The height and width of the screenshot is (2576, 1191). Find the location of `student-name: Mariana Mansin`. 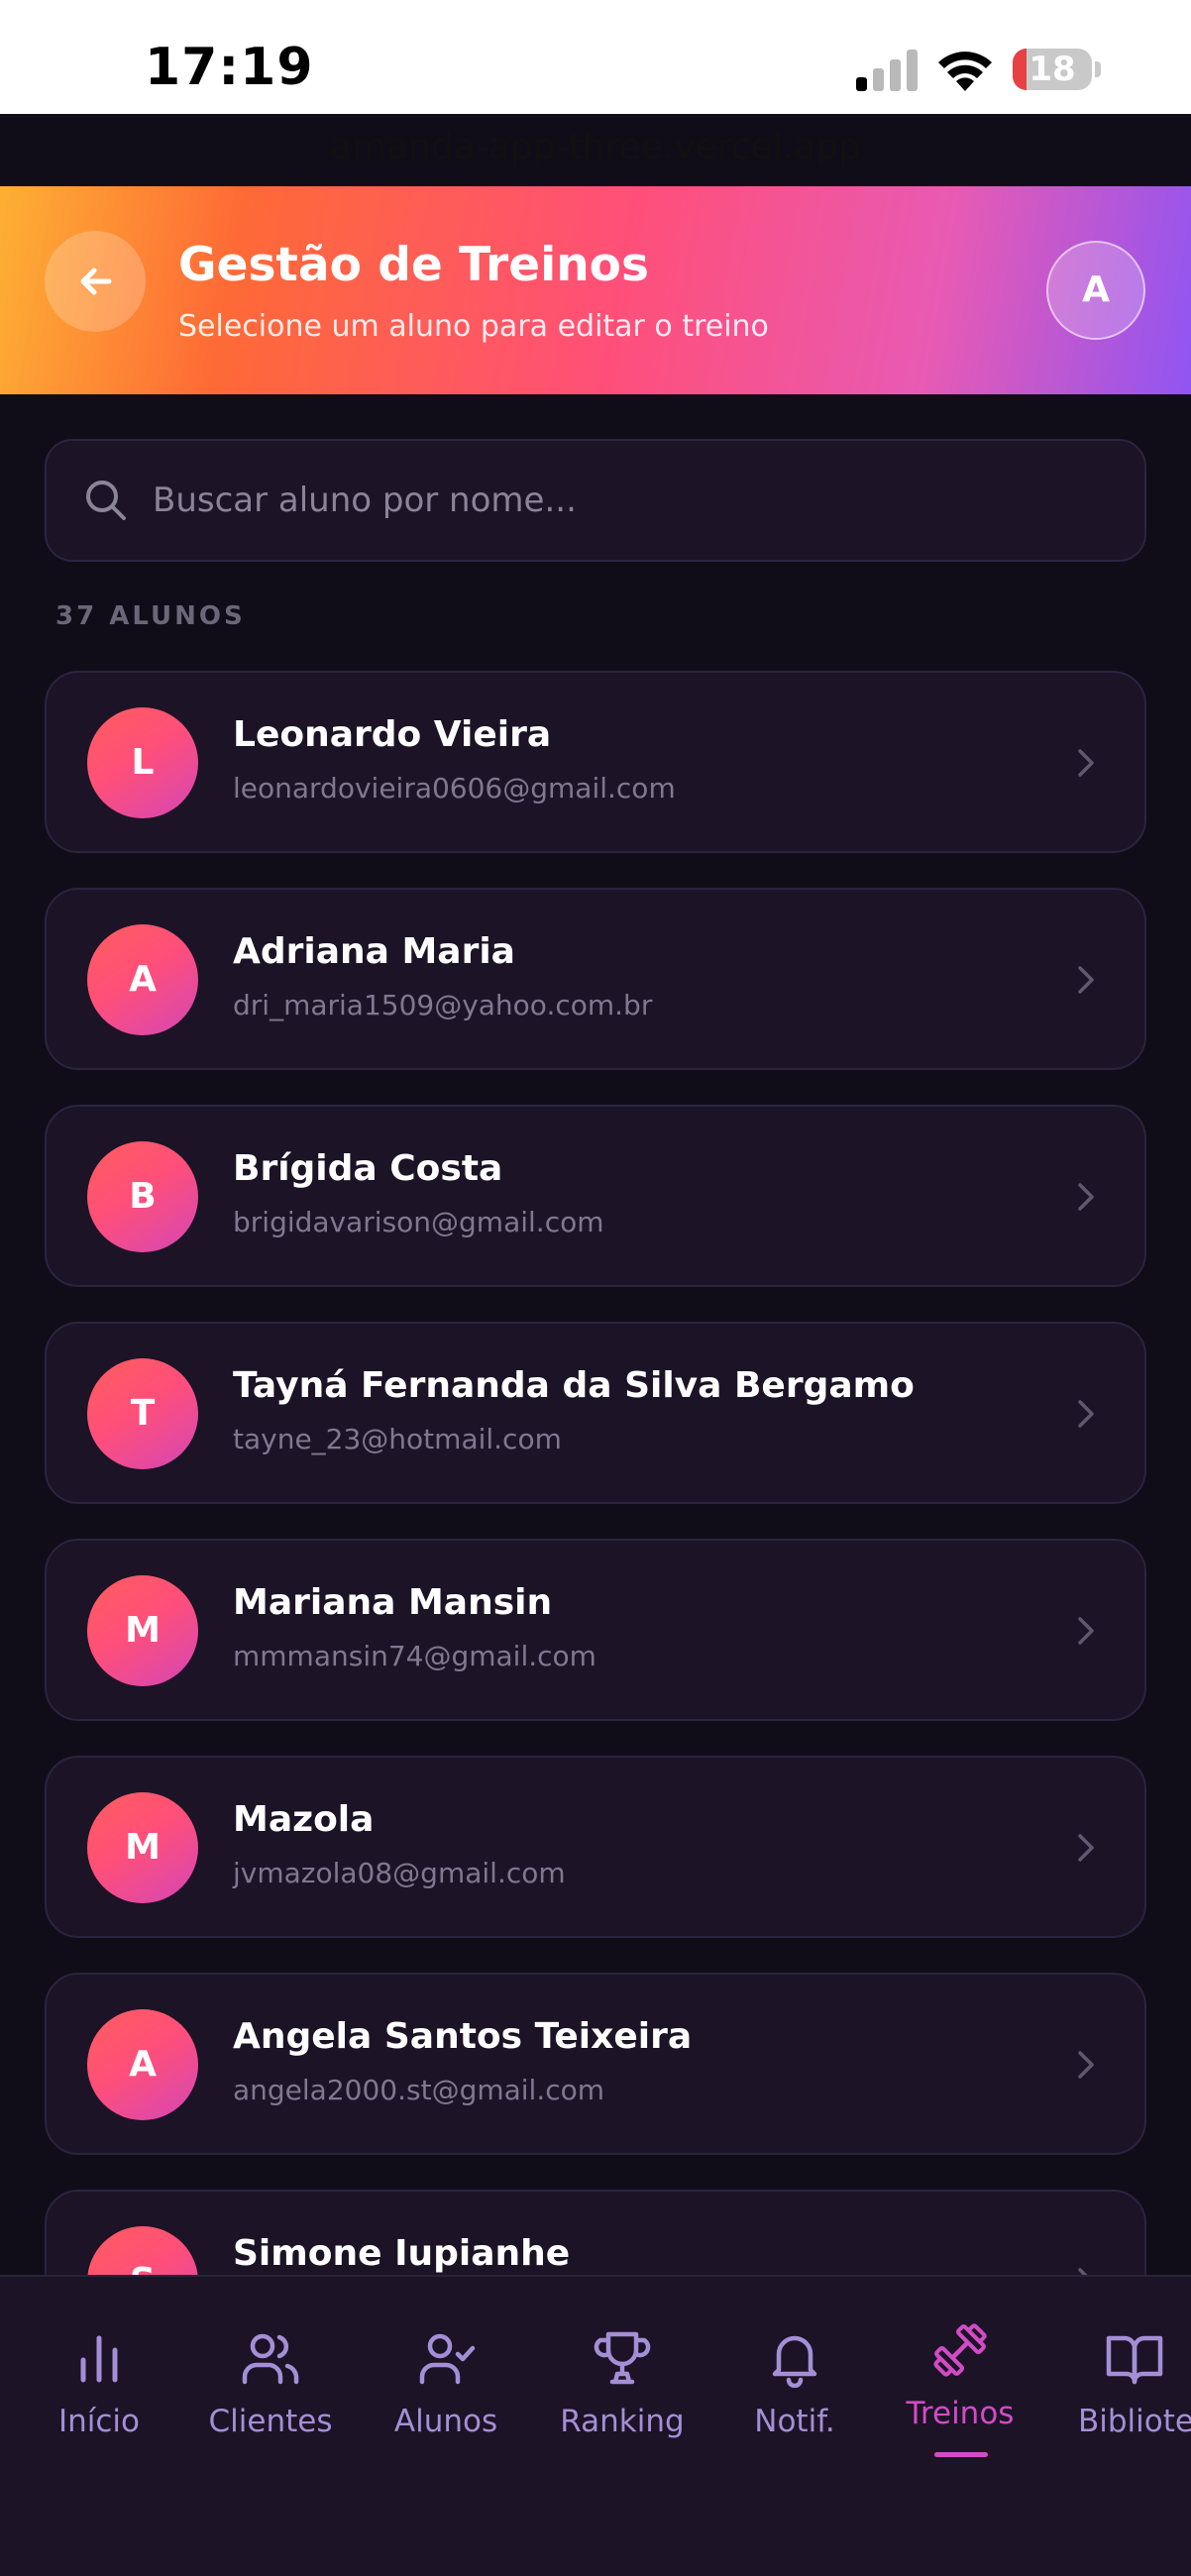

student-name: Mariana Mansin is located at coordinates (393, 1603).